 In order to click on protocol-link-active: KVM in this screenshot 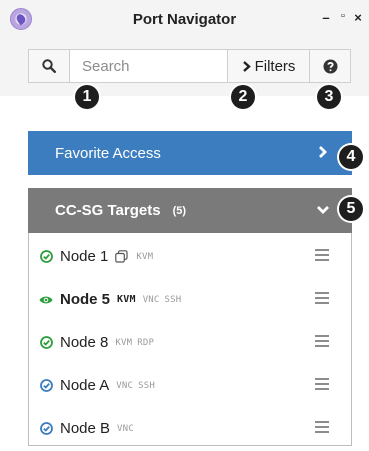, I will do `click(126, 299)`.